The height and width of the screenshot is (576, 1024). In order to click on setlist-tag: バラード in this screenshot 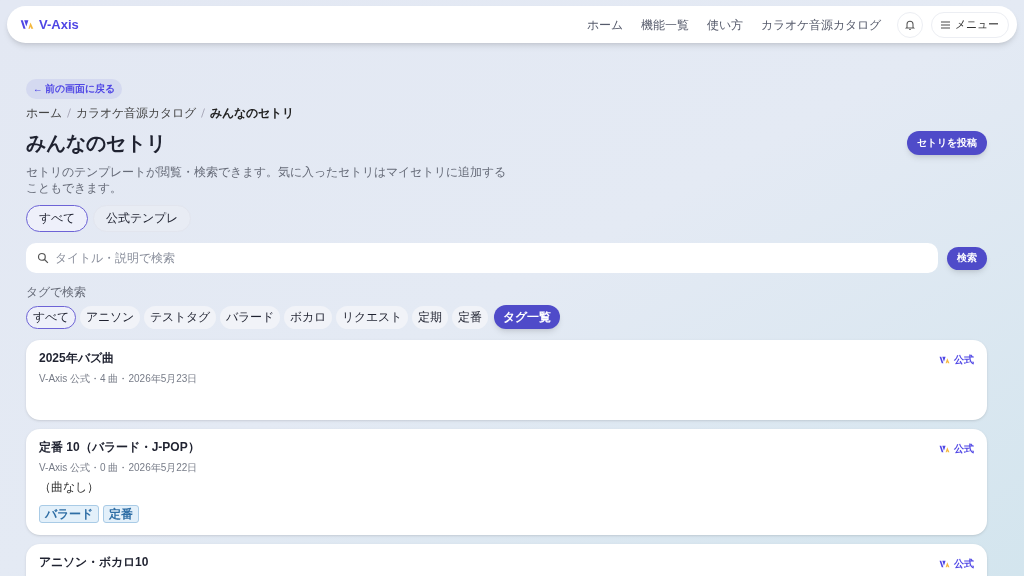, I will do `click(69, 514)`.